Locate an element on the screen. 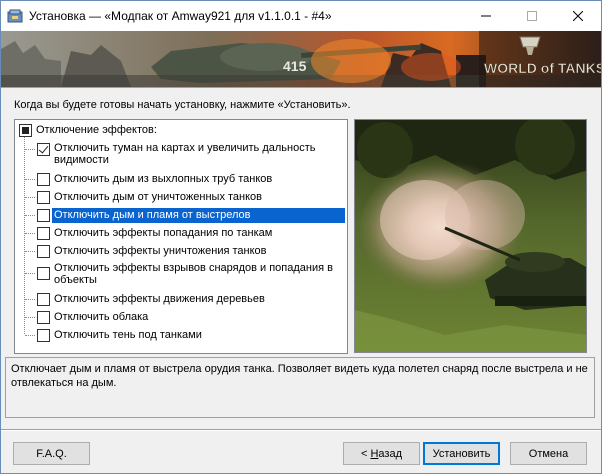 This screenshot has width=602, height=474. back-button: < Назад is located at coordinates (381, 453).